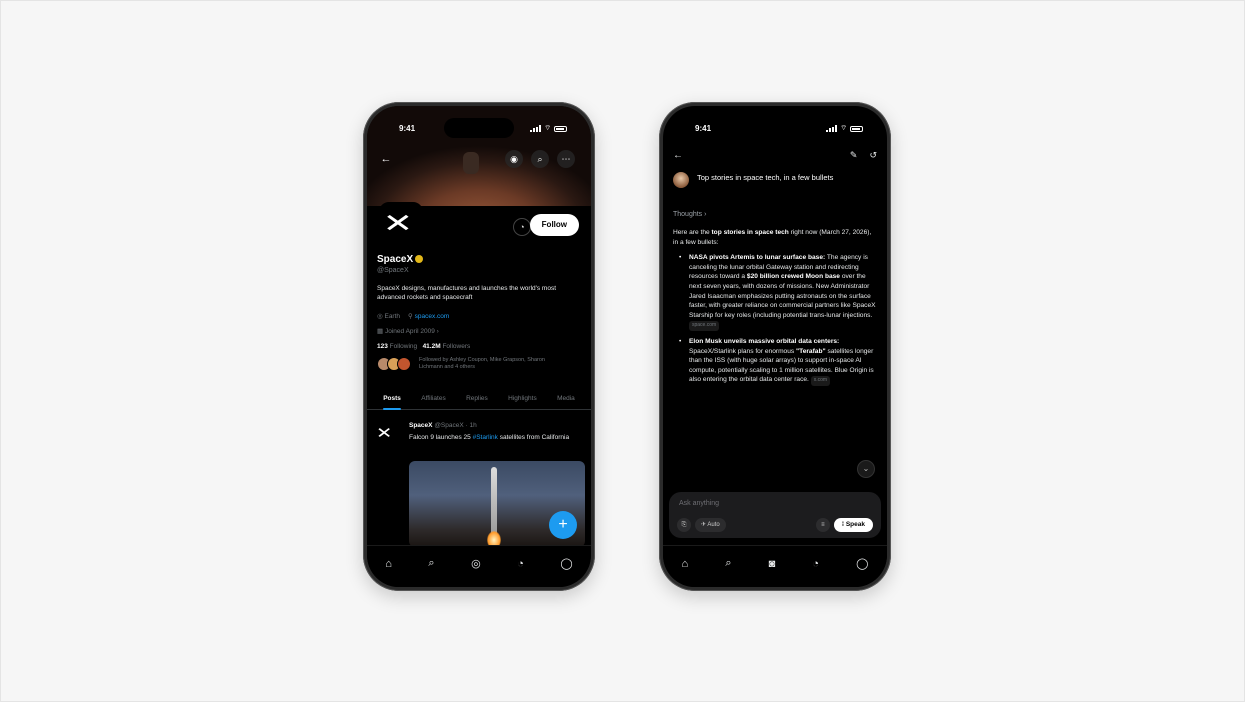  Describe the element at coordinates (853, 525) in the screenshot. I see `speak-button: ⁞ Speak` at that location.